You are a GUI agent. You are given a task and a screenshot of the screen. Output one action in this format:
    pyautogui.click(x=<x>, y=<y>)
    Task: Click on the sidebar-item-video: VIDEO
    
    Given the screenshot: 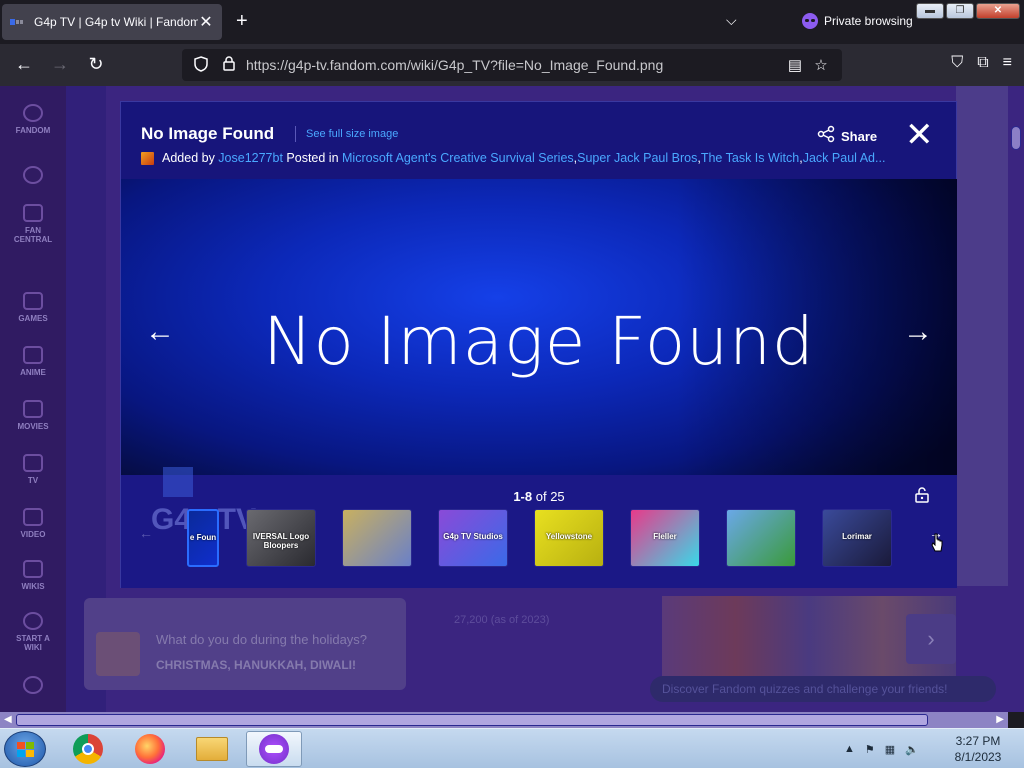 What is the action you would take?
    pyautogui.click(x=33, y=523)
    